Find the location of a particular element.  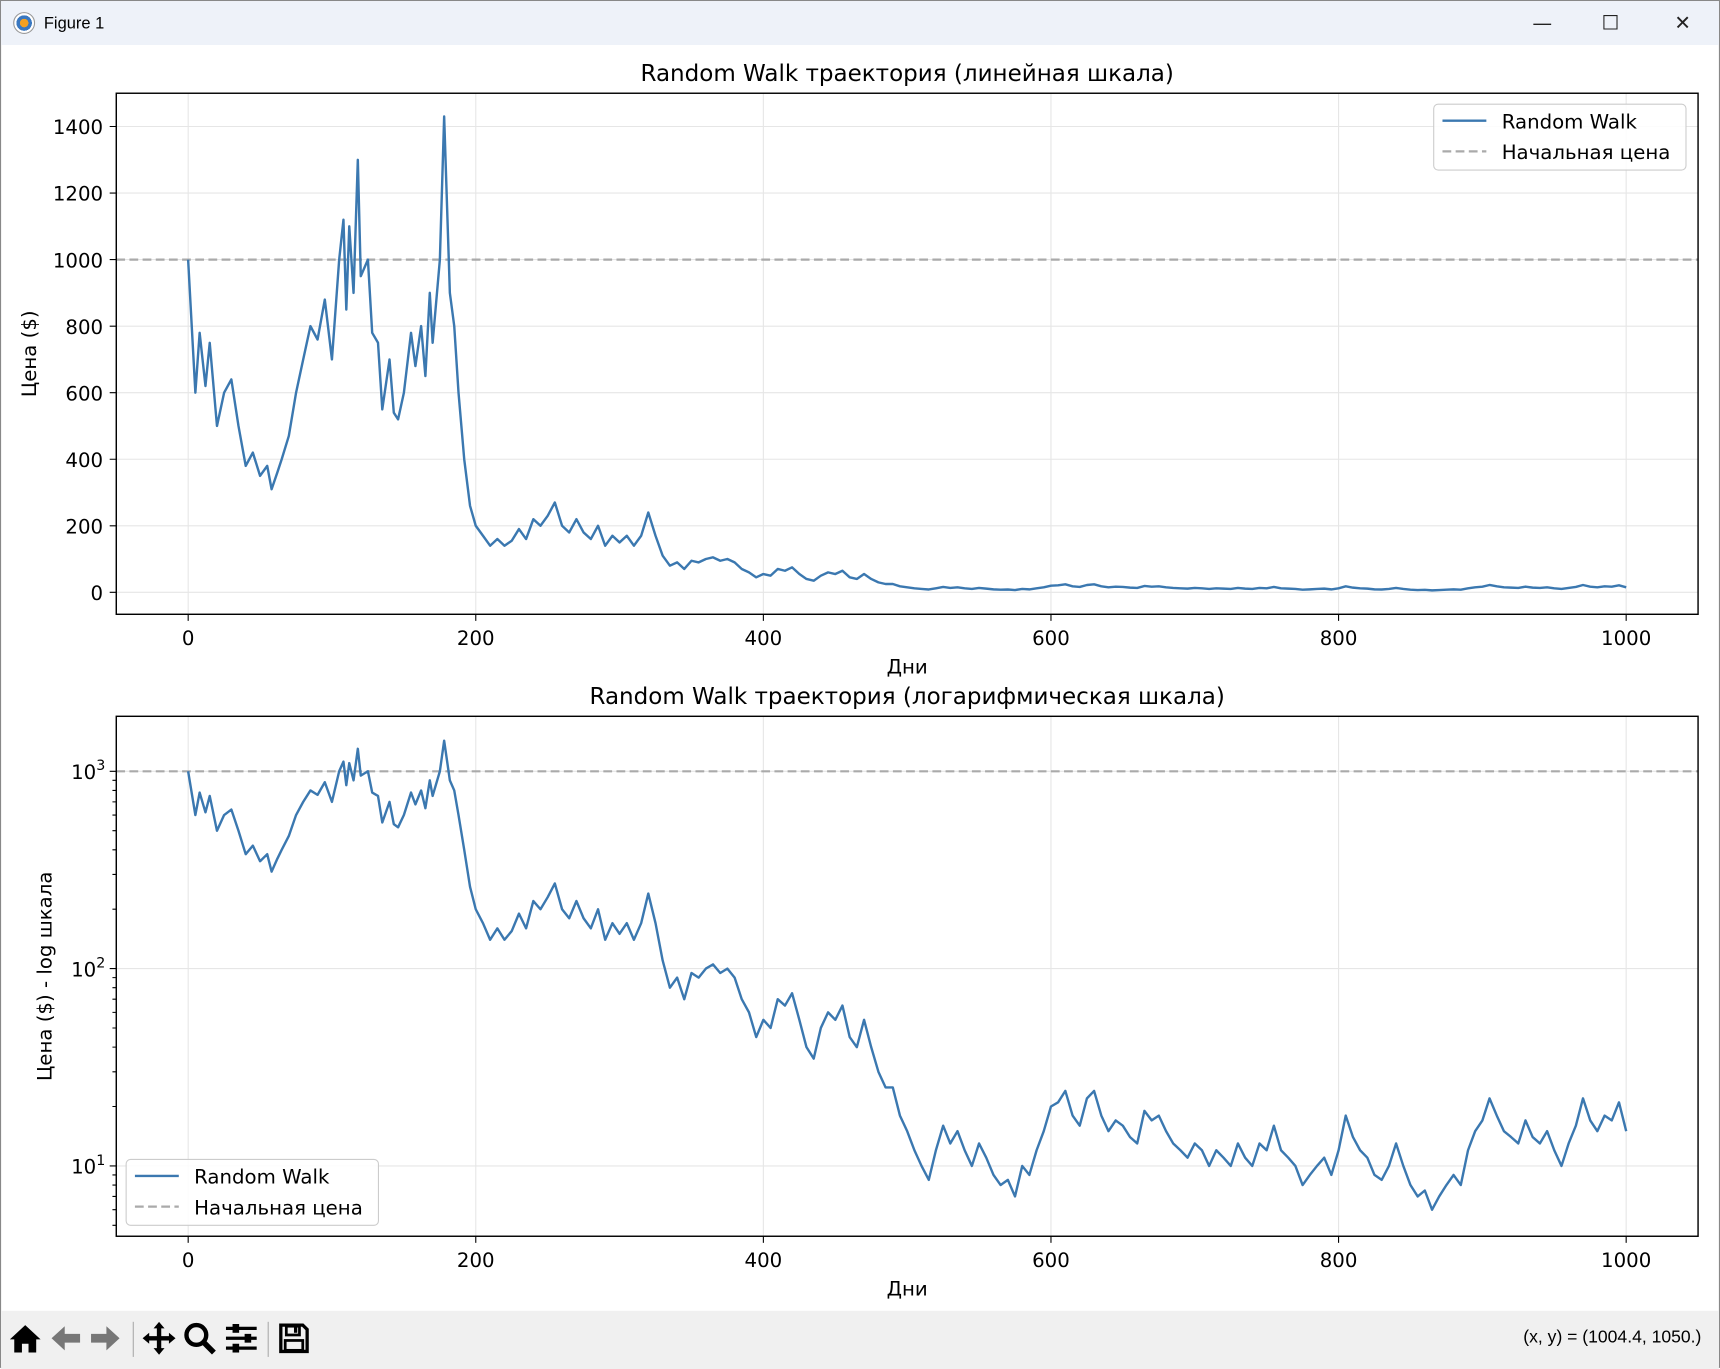

y-tick-label: 0 is located at coordinates (97, 593).